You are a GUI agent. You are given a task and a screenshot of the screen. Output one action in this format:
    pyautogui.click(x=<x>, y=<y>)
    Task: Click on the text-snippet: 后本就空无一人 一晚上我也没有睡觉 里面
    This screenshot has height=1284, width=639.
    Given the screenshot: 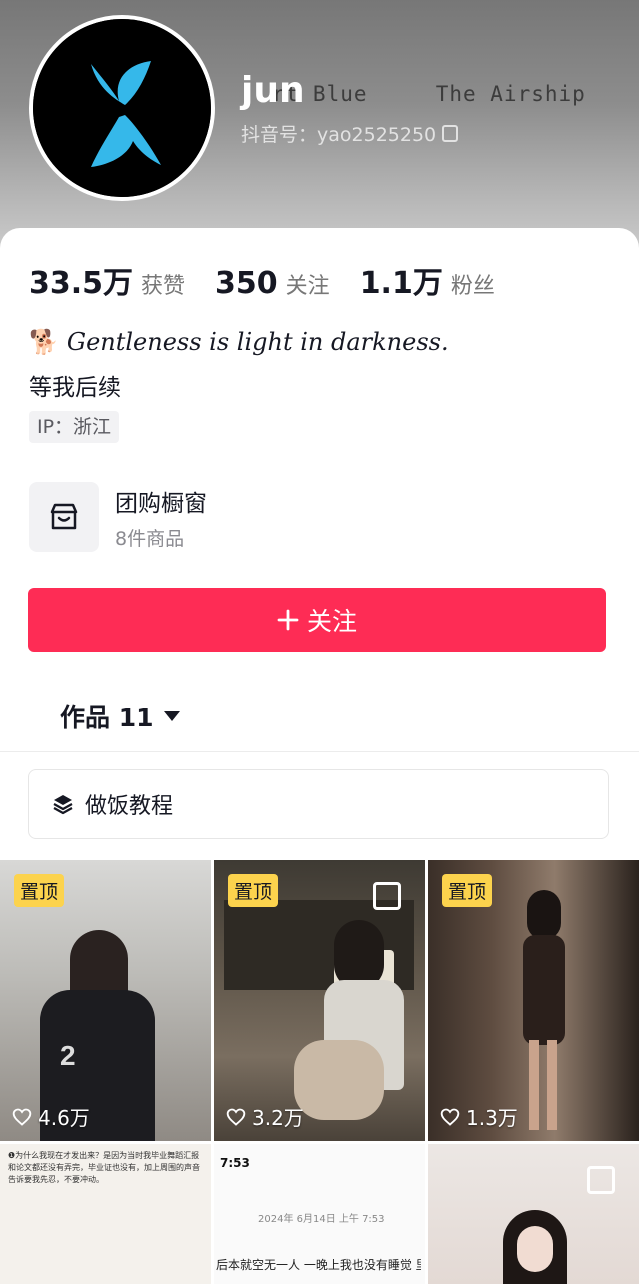 What is the action you would take?
    pyautogui.click(x=318, y=1265)
    